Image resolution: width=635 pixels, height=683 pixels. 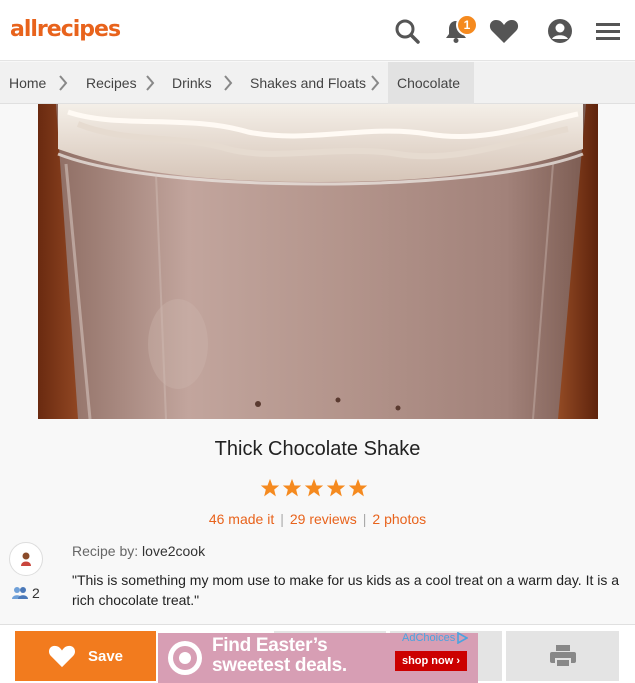 I want to click on save-label: Save, so click(x=105, y=656).